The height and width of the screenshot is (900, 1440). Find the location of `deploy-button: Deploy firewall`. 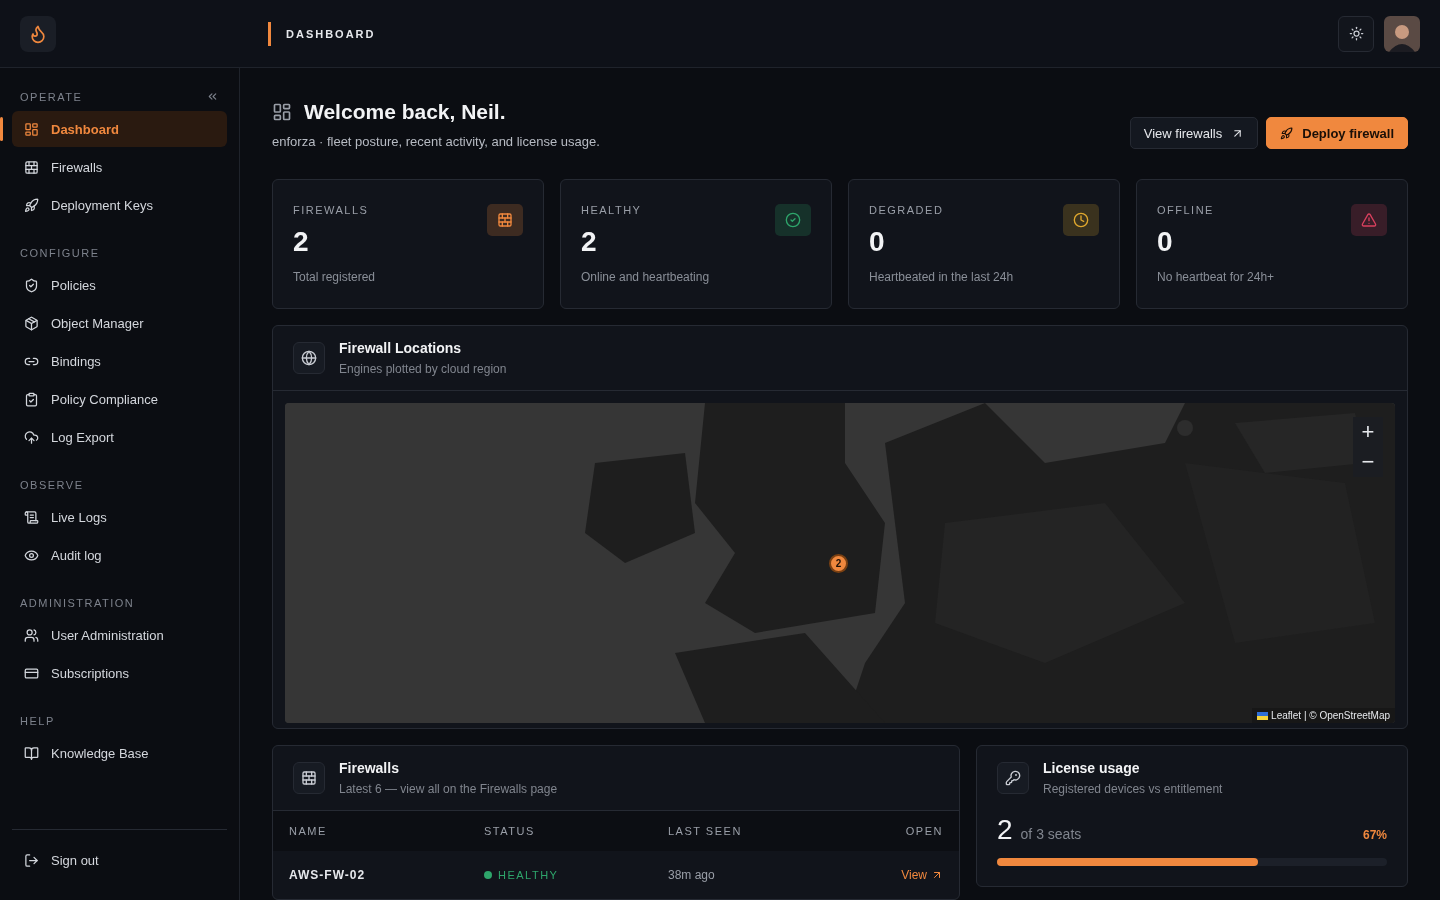

deploy-button: Deploy firewall is located at coordinates (1337, 133).